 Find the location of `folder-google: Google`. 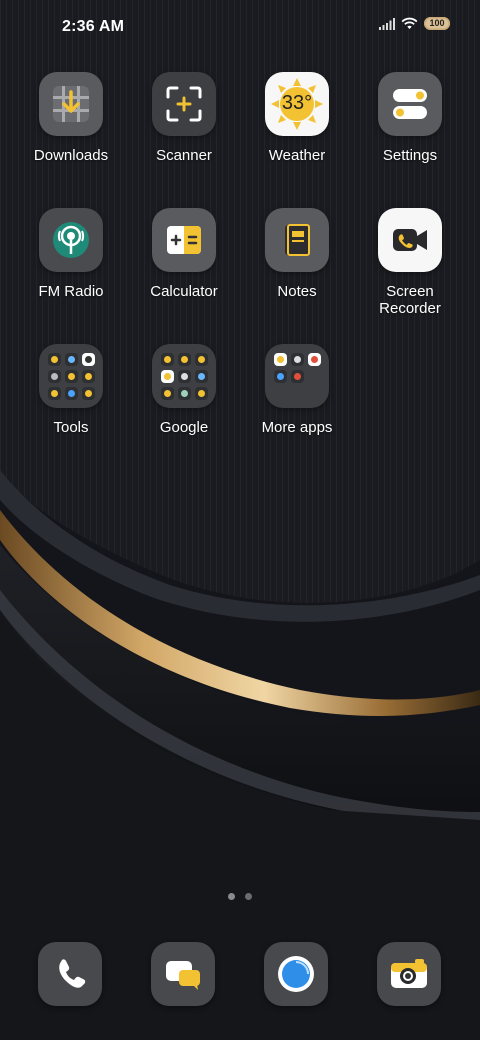

folder-google: Google is located at coordinates (184, 390).